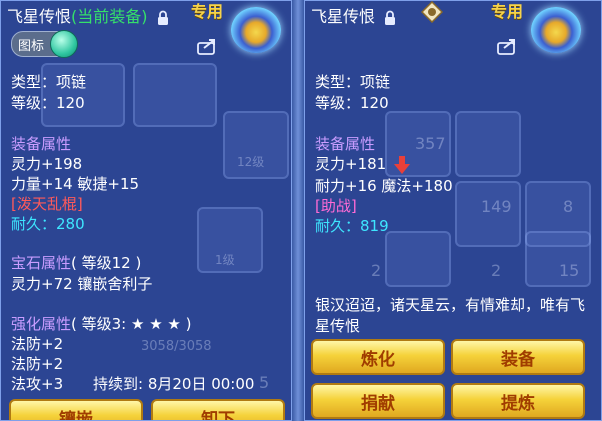 Image resolution: width=602 pixels, height=421 pixels. What do you see at coordinates (37, 384) in the screenshot?
I see `enhance-3: 法攻+3` at bounding box center [37, 384].